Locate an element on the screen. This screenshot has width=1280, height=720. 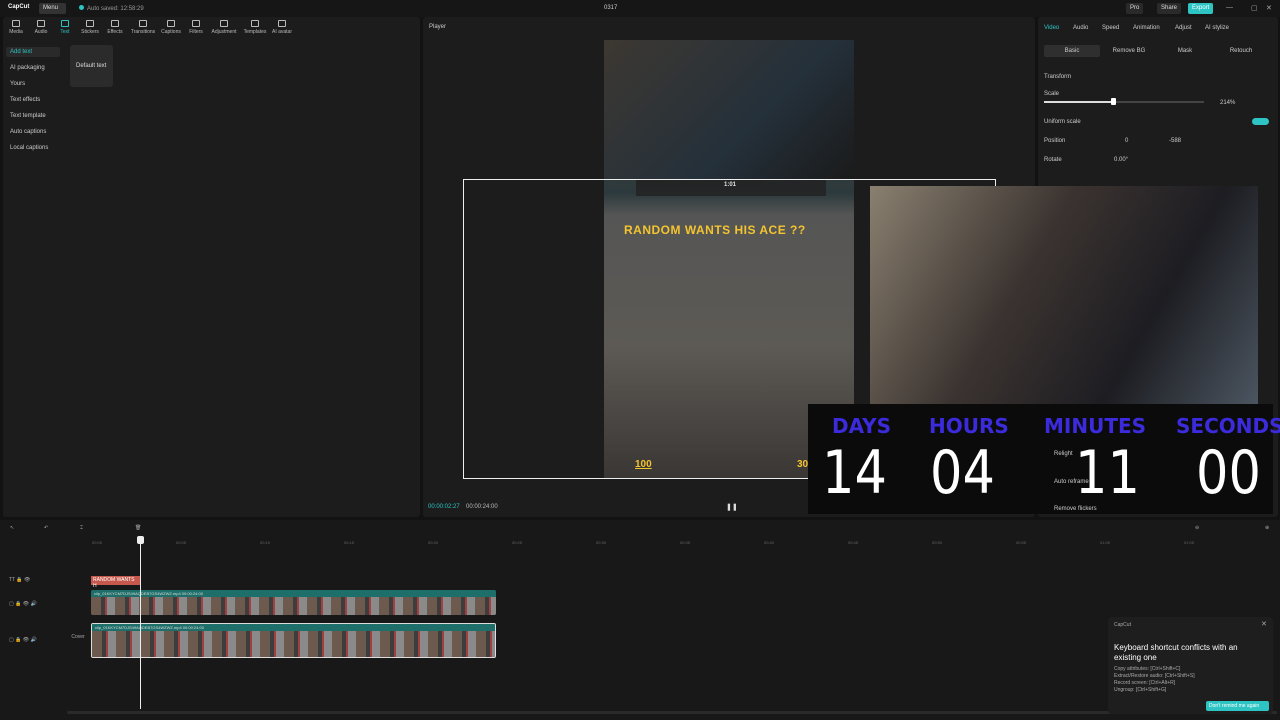
subtab-mask: Mask is located at coordinates (1185, 51).